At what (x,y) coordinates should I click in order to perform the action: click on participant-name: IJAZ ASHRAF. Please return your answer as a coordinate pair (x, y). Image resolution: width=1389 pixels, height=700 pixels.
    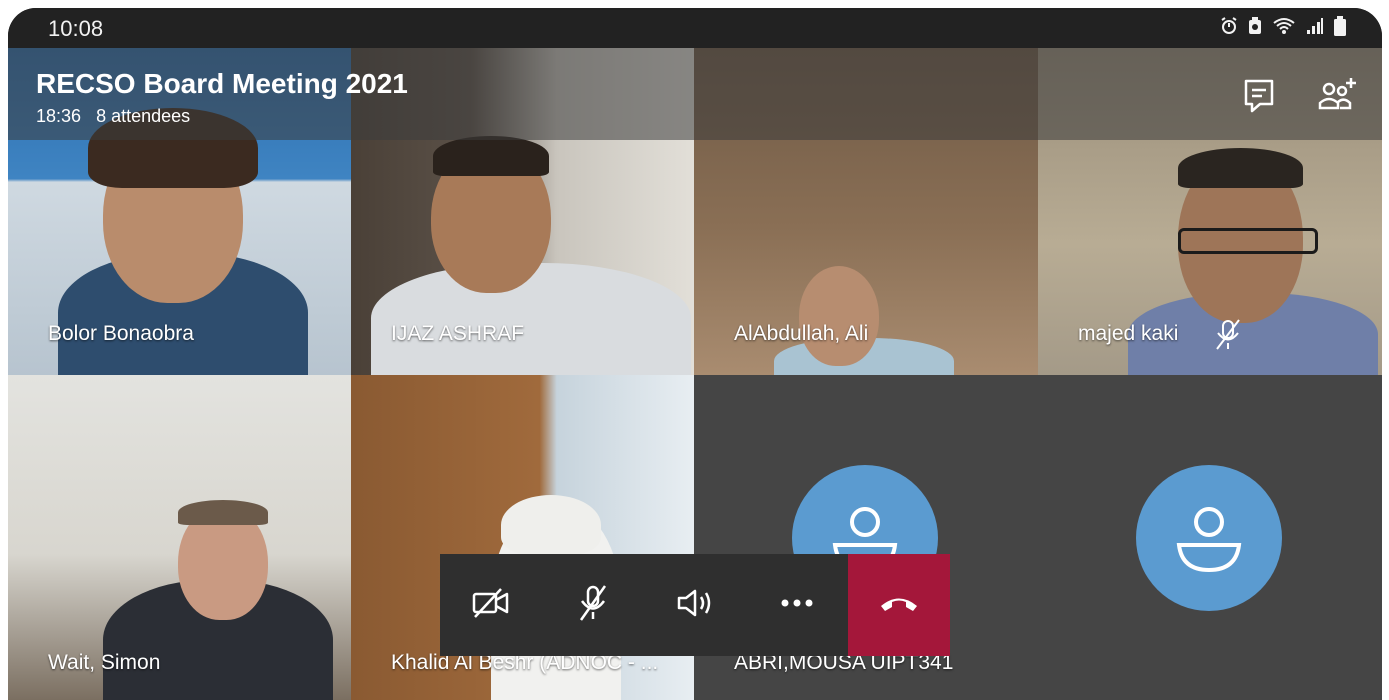
    Looking at the image, I should click on (458, 333).